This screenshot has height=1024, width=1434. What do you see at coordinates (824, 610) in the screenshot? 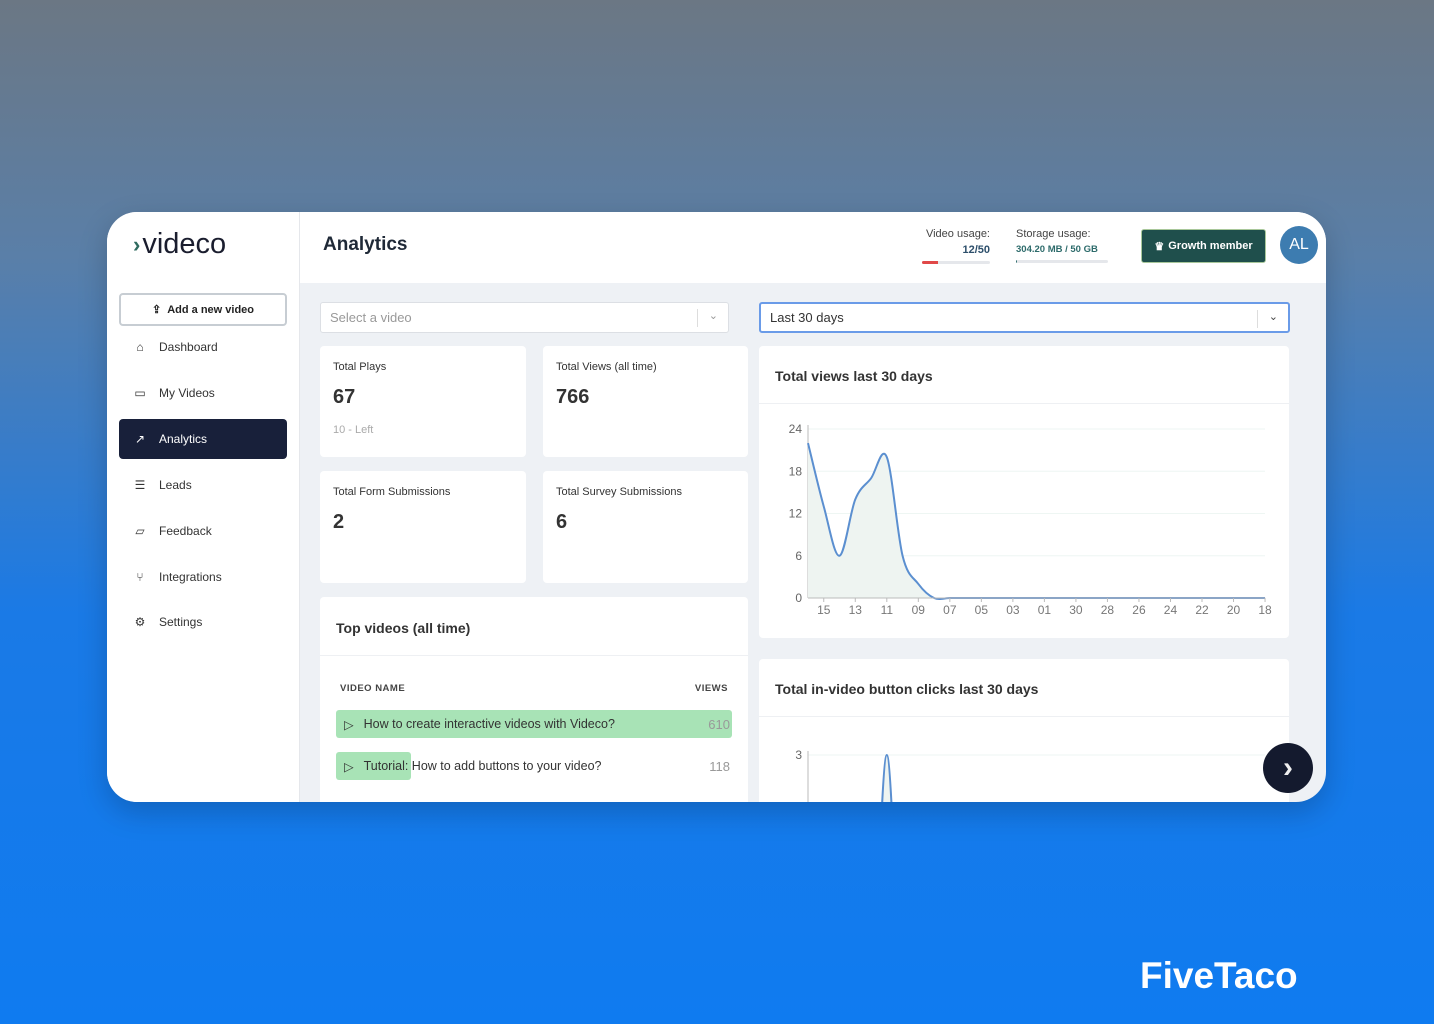
I see `x-tick-label: 15` at bounding box center [824, 610].